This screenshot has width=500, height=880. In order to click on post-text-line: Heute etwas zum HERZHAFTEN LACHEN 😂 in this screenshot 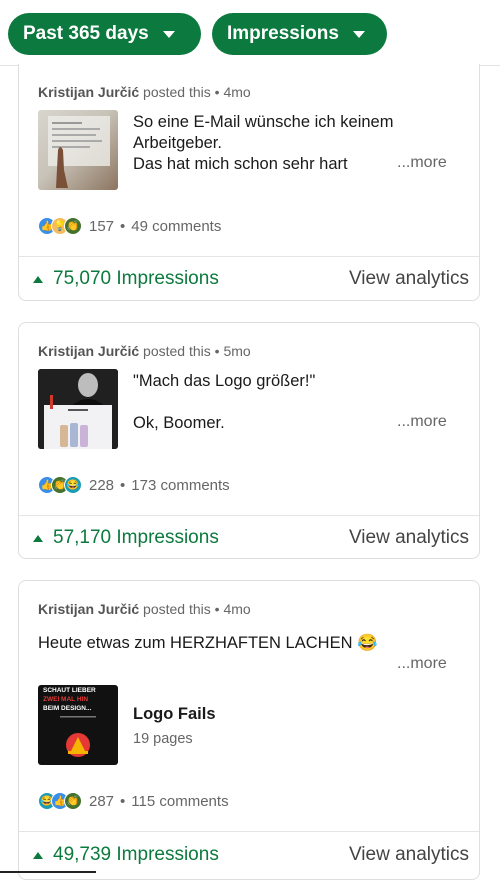, I will do `click(208, 643)`.